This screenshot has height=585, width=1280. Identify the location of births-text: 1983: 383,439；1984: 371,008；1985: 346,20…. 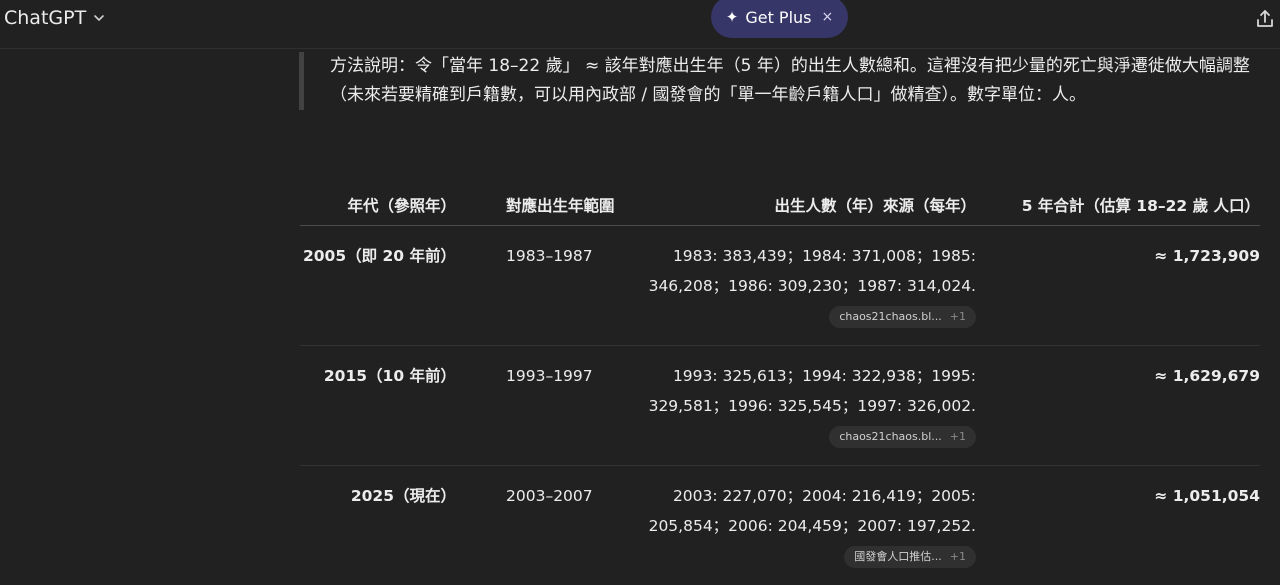
(812, 271).